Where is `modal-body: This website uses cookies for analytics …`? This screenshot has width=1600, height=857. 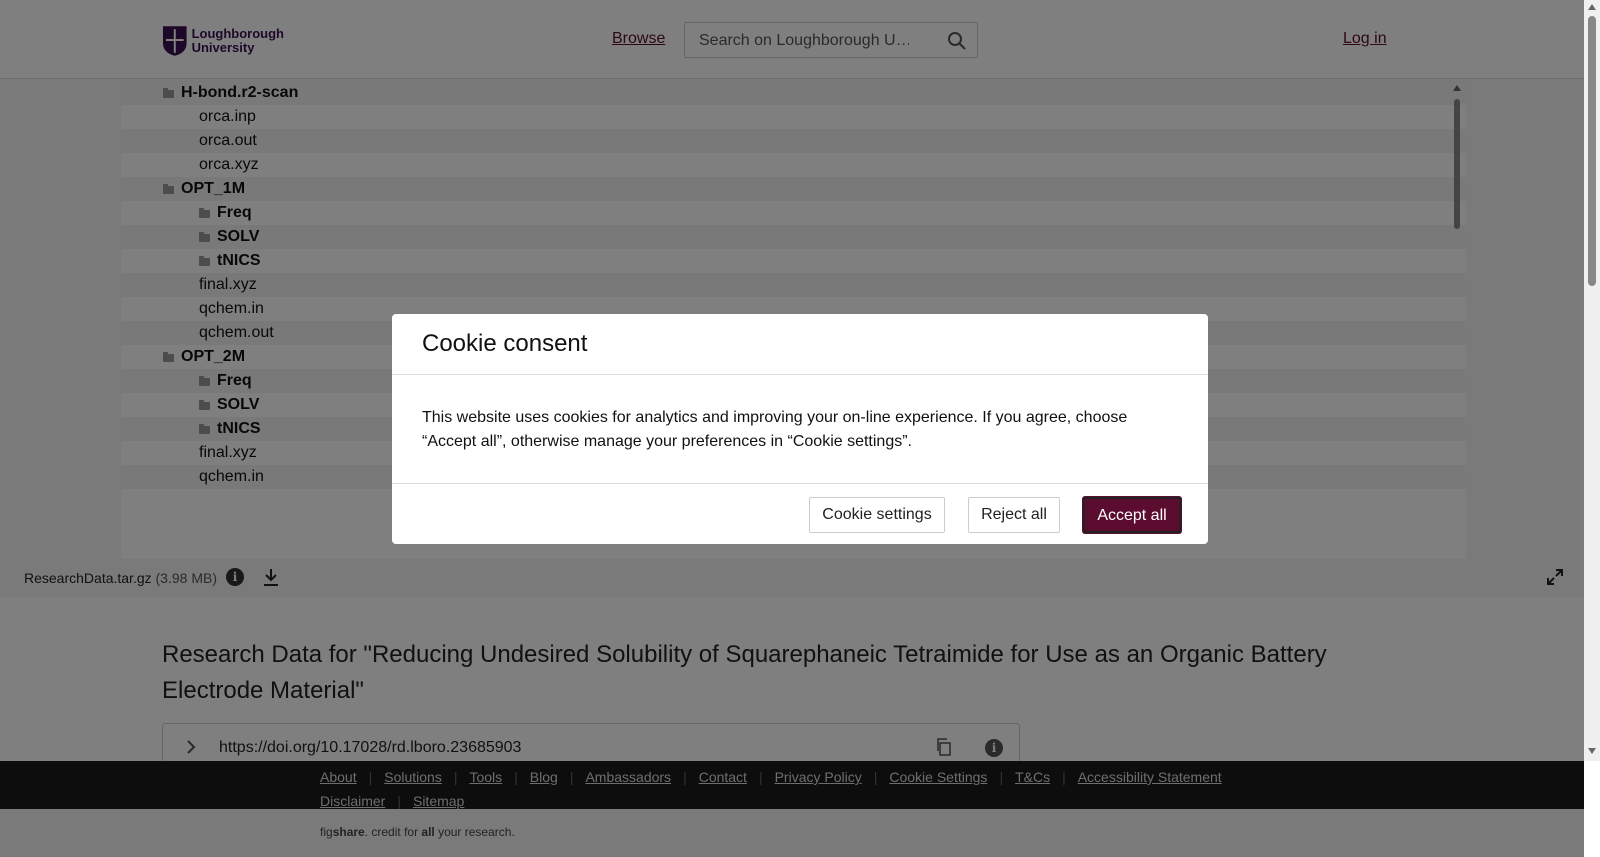 modal-body: This website uses cookies for analytics … is located at coordinates (800, 429).